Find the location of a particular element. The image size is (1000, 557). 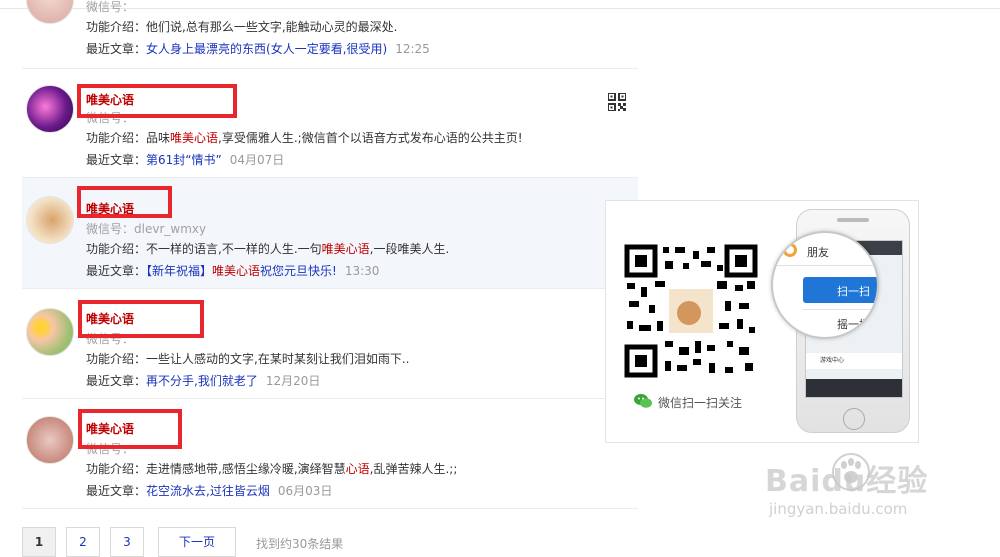

recent-article-line: 最近文章：再不分手,我们就老了 12月20日 is located at coordinates (203, 381).